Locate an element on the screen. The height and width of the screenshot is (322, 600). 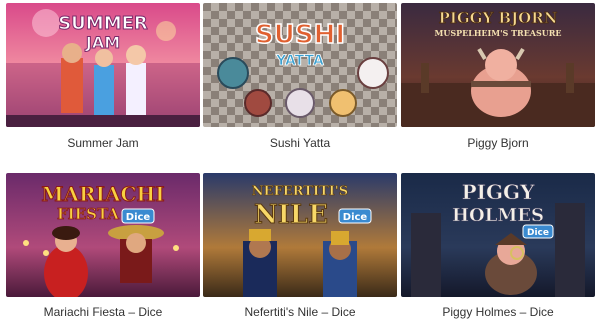
mariachi-fiesta-logo-line1: MARIACHI is located at coordinates (102, 194).